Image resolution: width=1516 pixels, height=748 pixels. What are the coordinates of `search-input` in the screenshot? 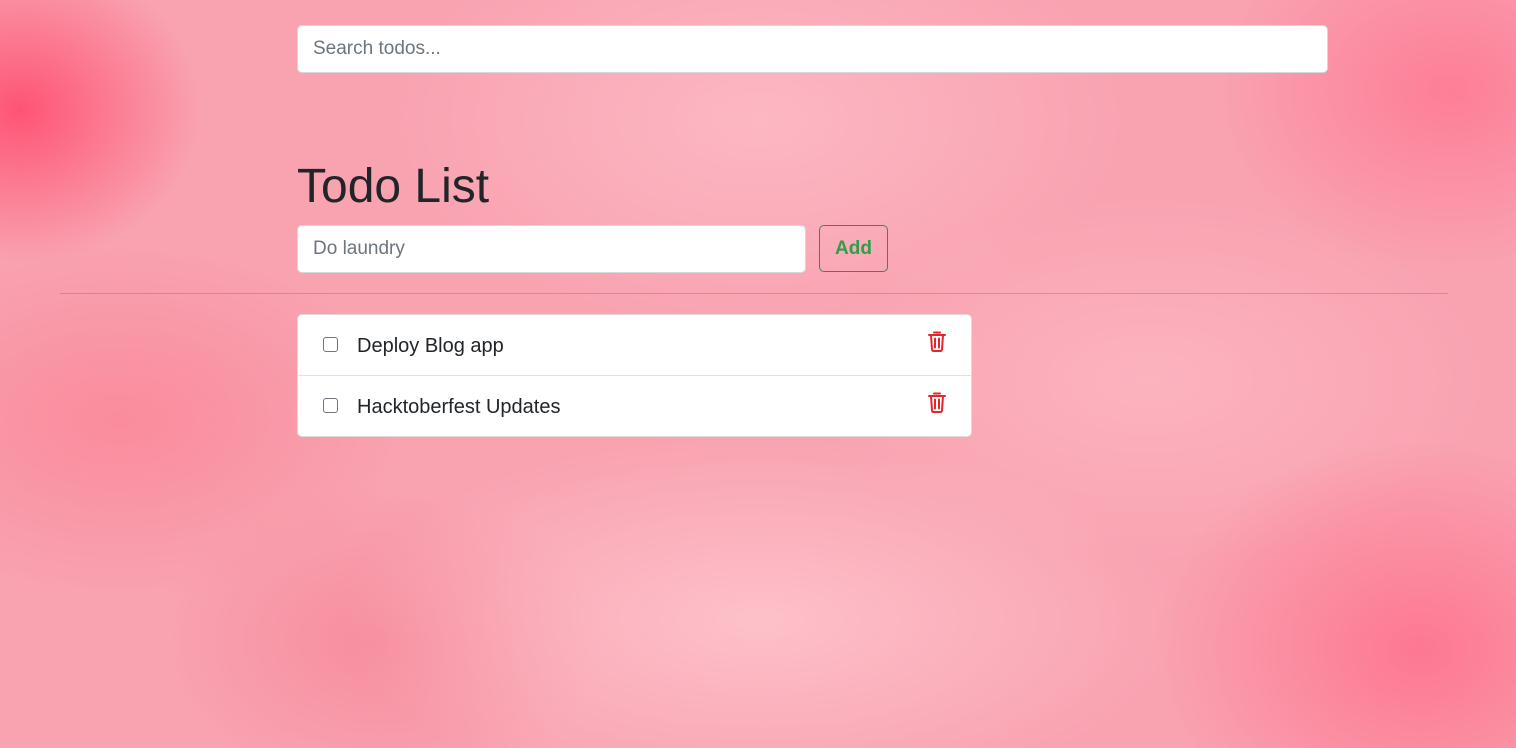 It's located at (812, 49).